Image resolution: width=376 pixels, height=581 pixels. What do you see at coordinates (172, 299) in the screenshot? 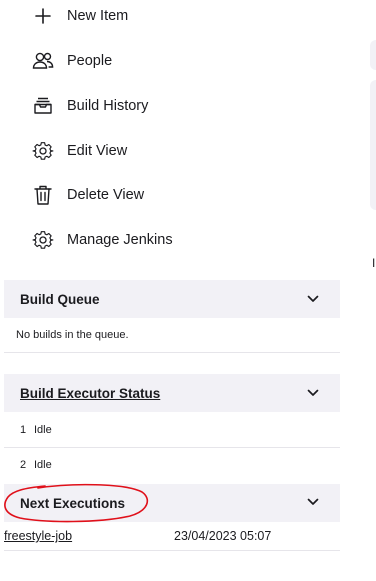
I see `build-queue-header: Build Queue` at bounding box center [172, 299].